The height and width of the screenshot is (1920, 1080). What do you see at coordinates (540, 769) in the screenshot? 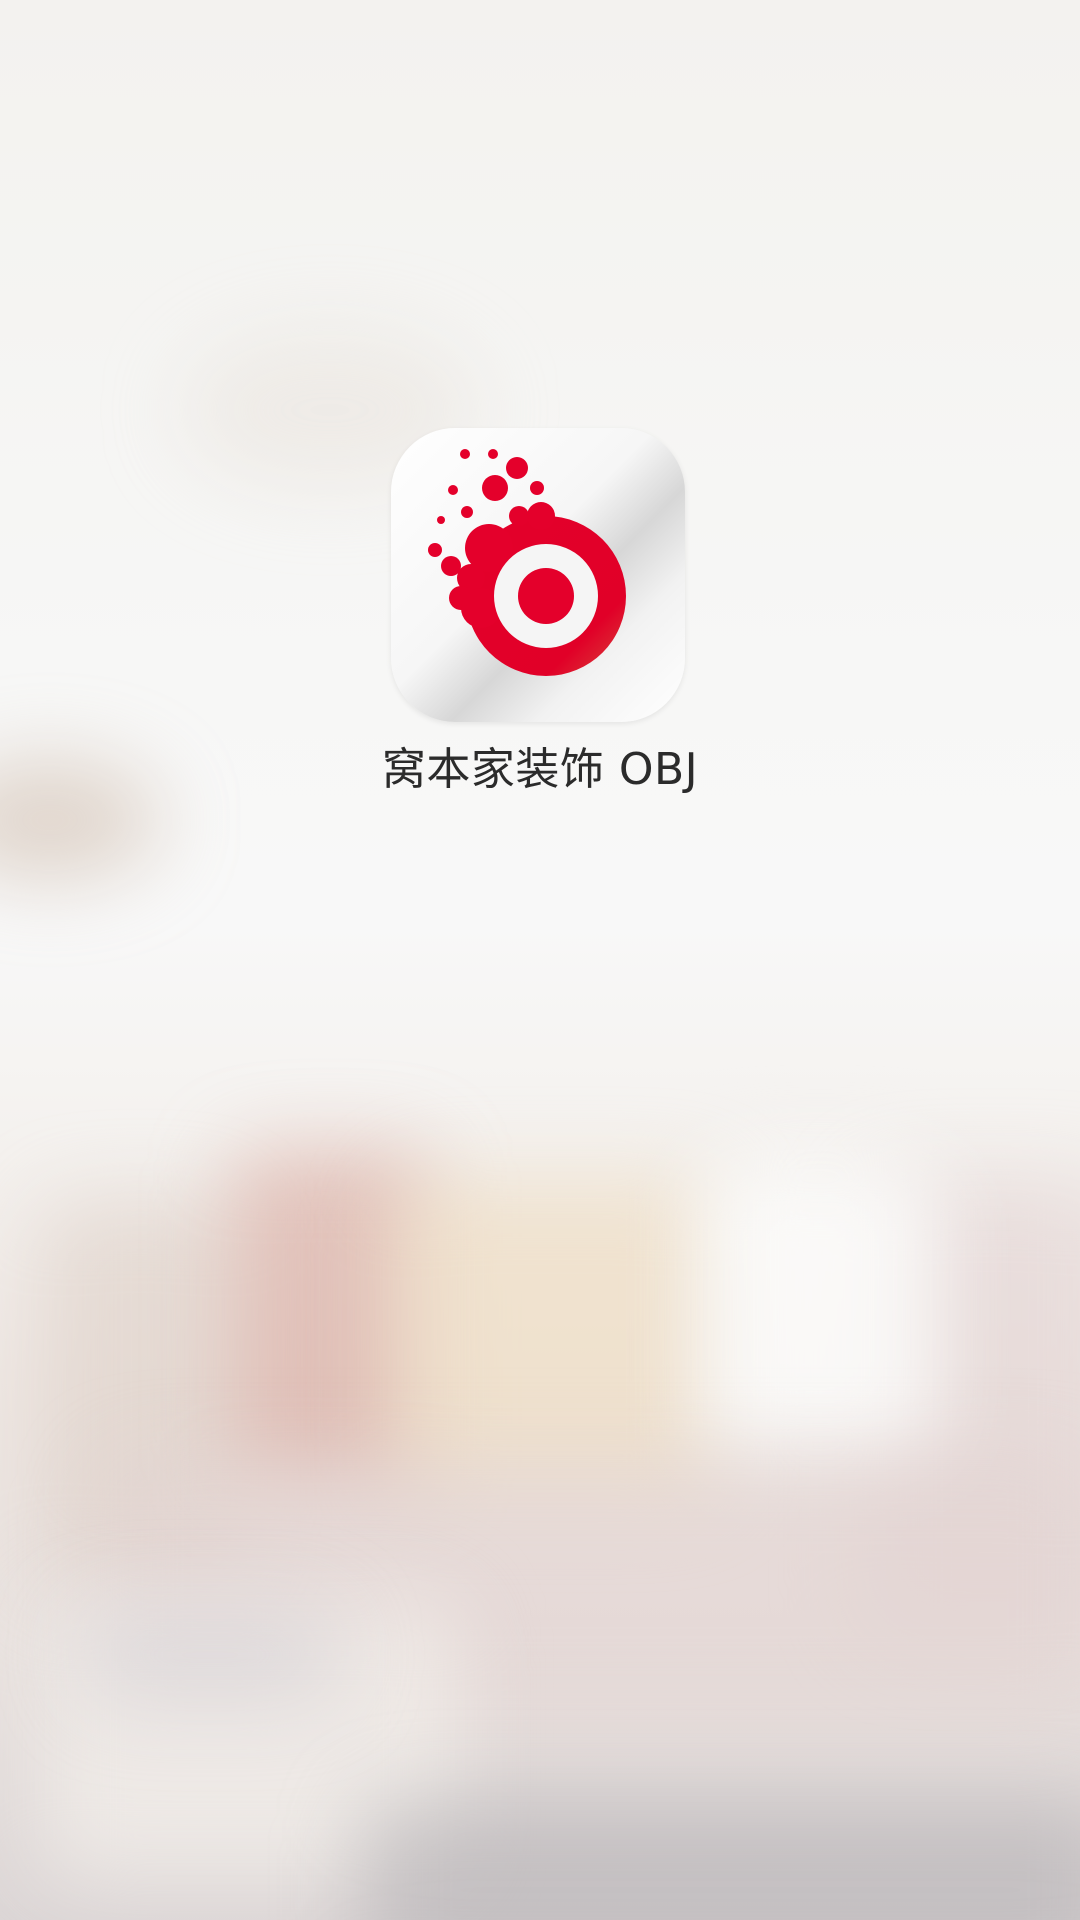
I see `app-name-label: 窝本家装饰 OBJ` at bounding box center [540, 769].